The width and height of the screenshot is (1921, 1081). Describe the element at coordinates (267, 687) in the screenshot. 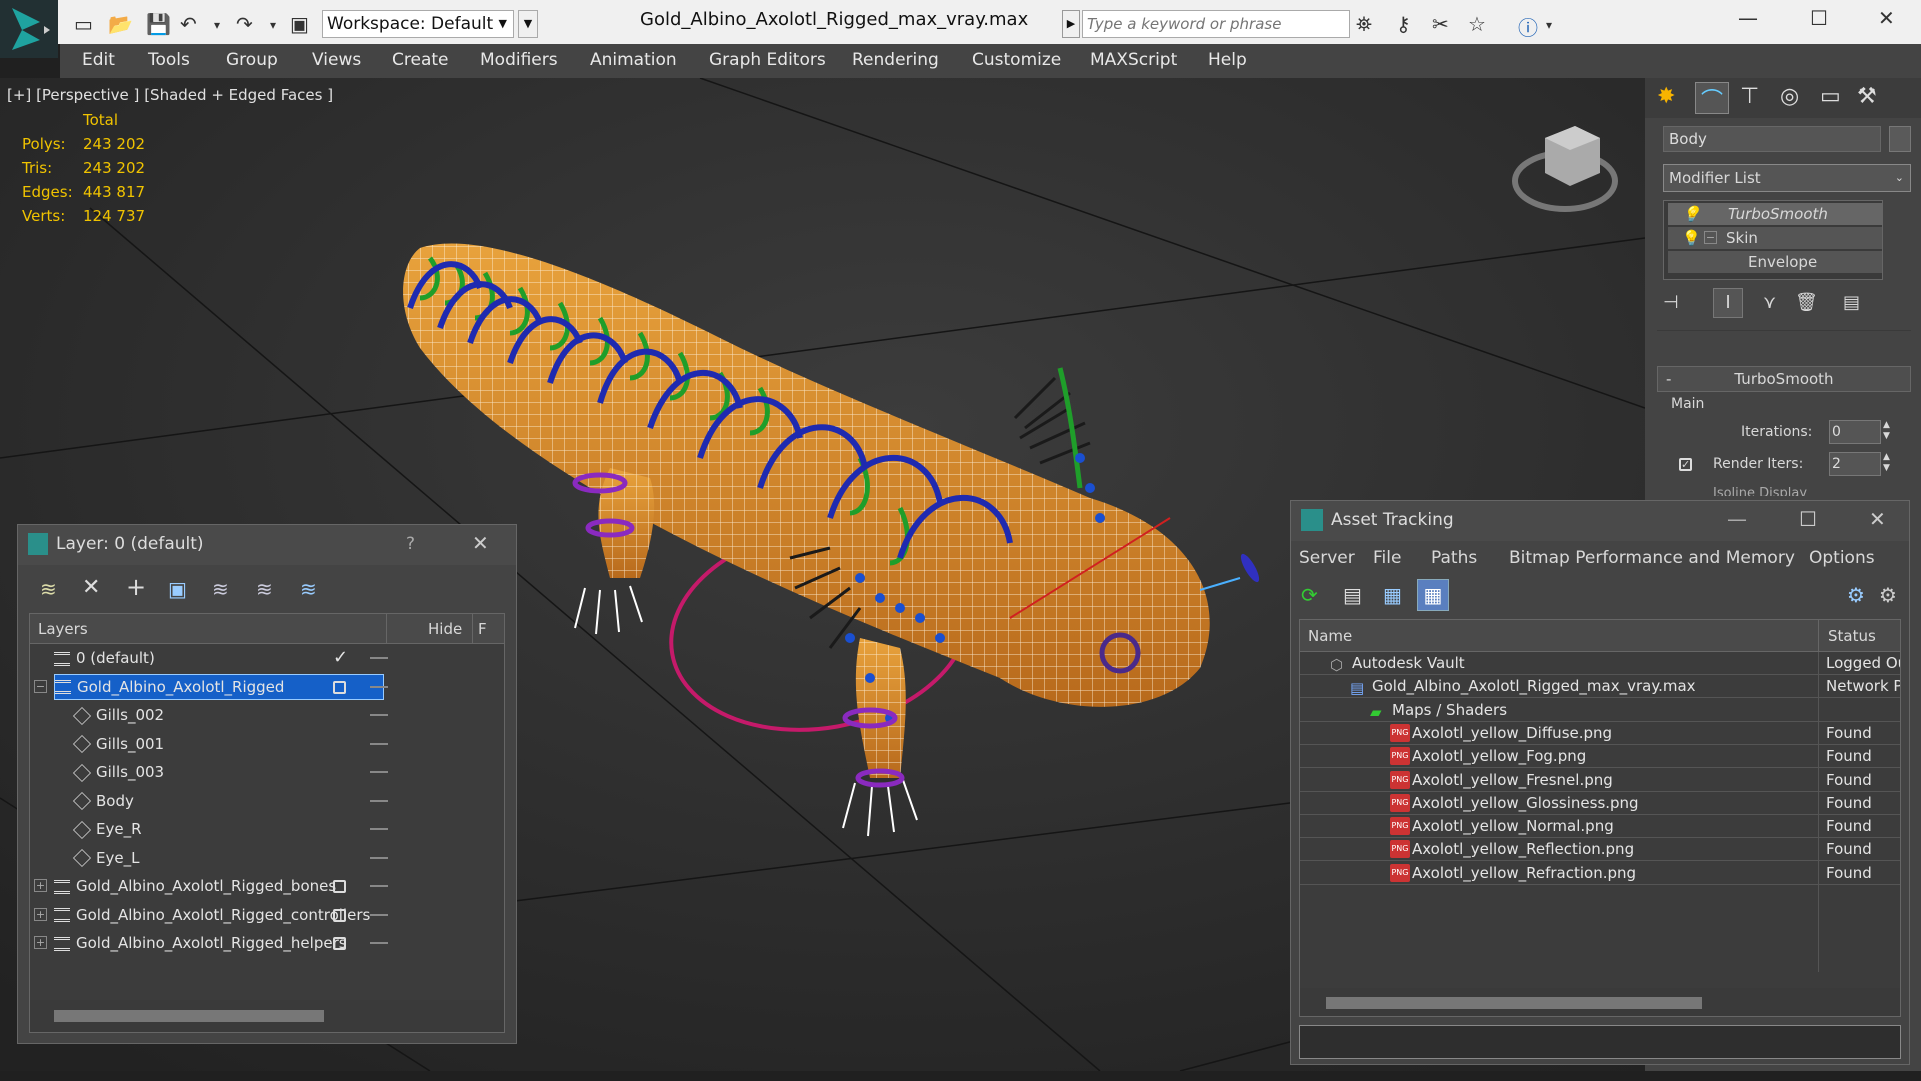

I see `layer-row: − Gold_Albino_Axolotl_Rigged` at that location.